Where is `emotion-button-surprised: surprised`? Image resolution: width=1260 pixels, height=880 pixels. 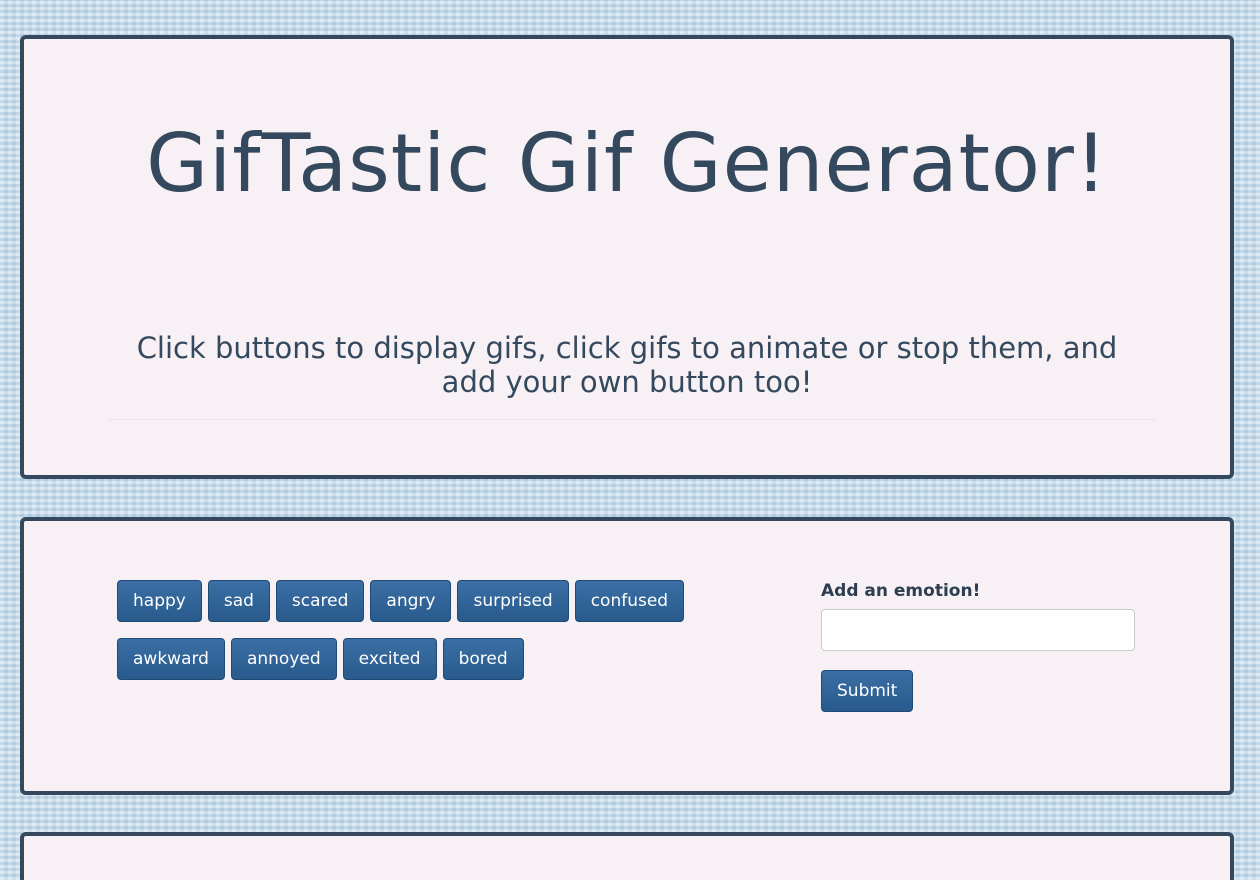
emotion-button-surprised: surprised is located at coordinates (513, 601).